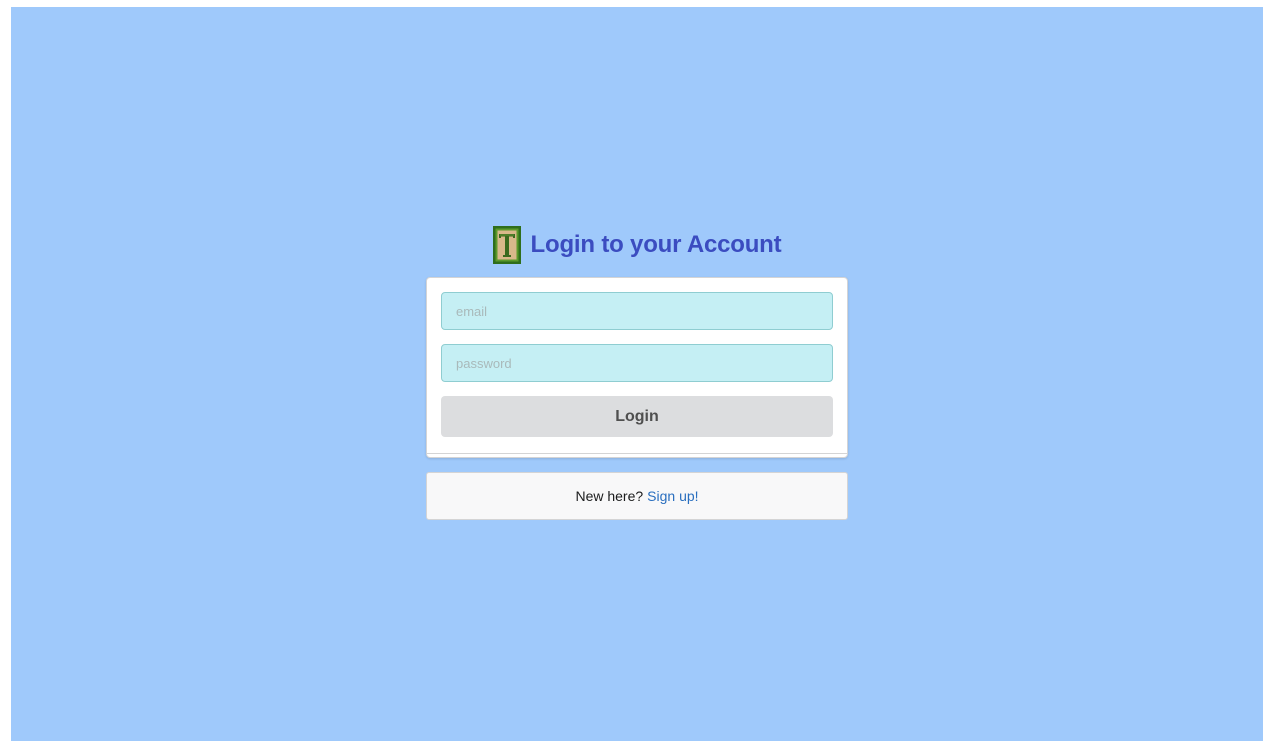  I want to click on login-header: Login to your Account, so click(637, 245).